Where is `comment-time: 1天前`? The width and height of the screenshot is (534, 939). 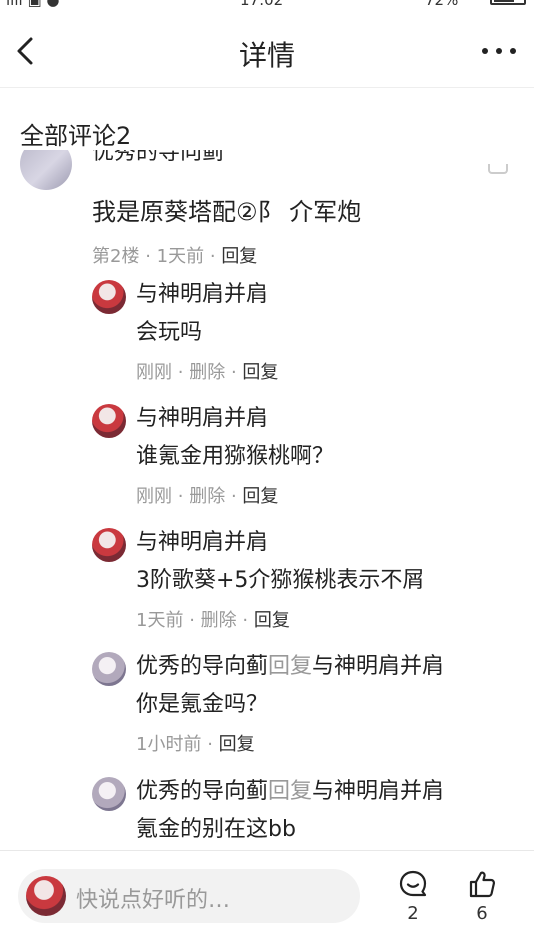
comment-time: 1天前 is located at coordinates (180, 256).